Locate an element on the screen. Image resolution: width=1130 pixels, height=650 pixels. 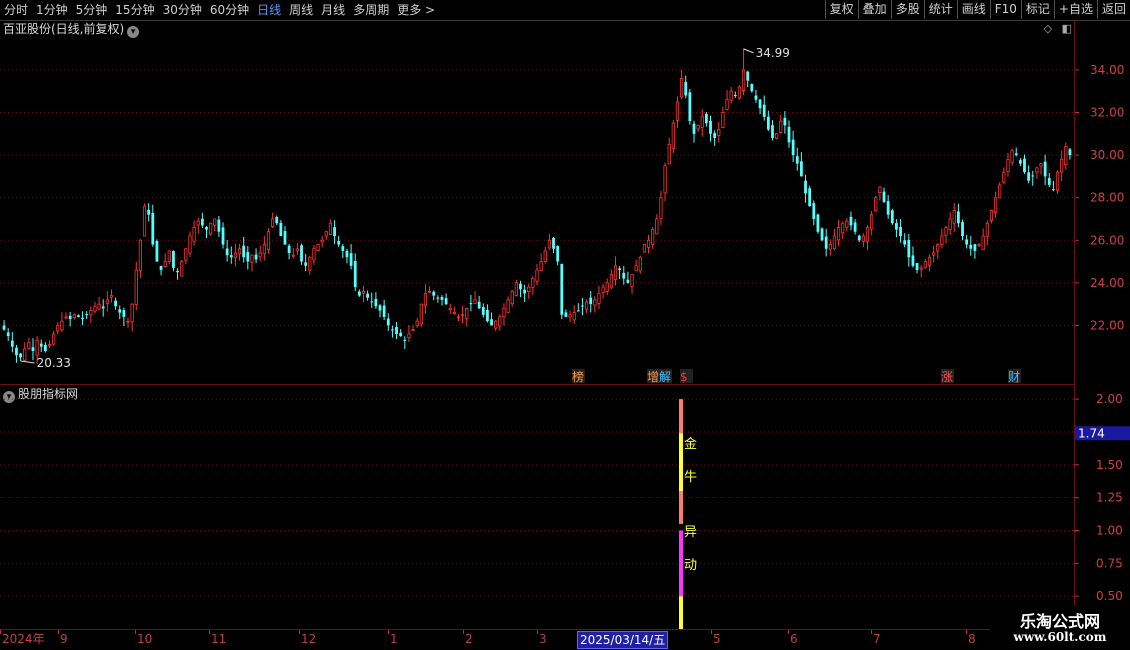
toolbar-button: +自选 is located at coordinates (1075, 9).